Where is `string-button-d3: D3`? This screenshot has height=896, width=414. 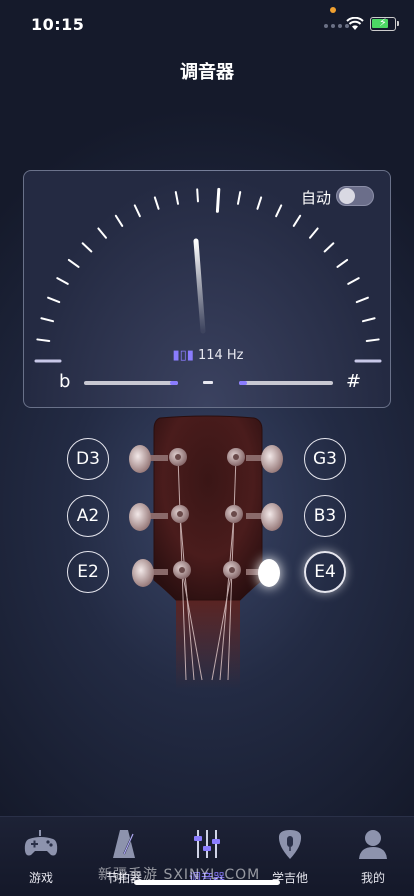 string-button-d3: D3 is located at coordinates (88, 459).